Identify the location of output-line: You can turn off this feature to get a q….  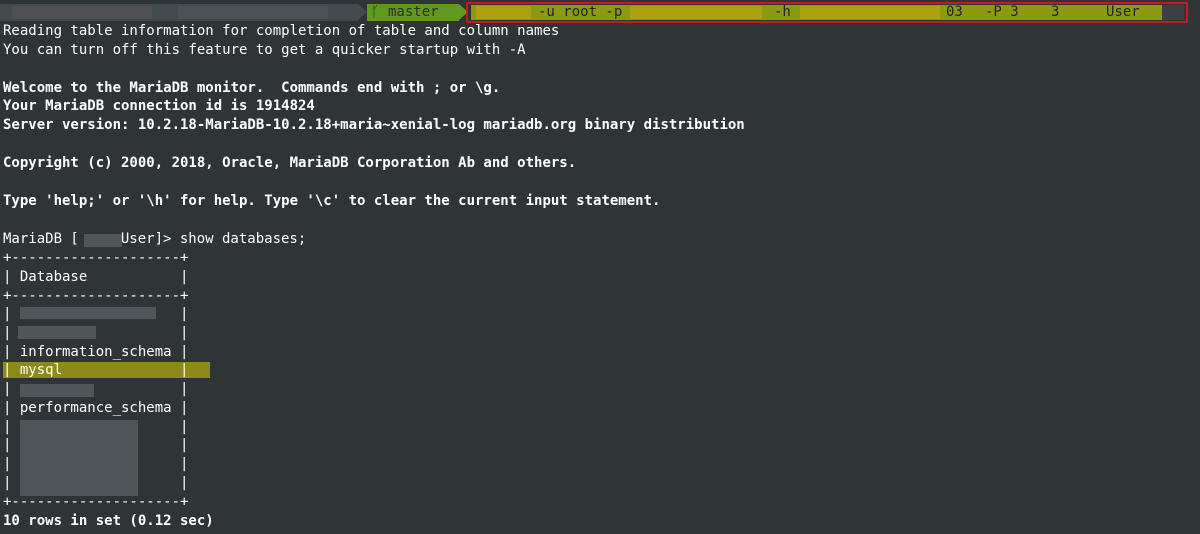
(264, 50).